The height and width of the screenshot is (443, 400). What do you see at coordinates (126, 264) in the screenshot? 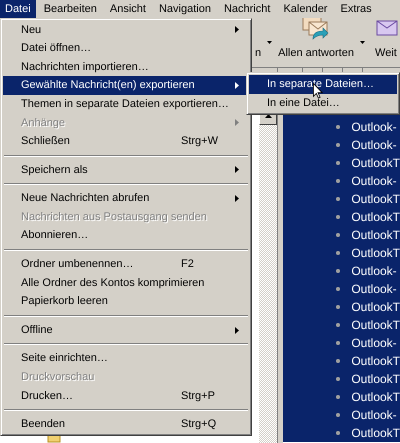
I see `menu-item: Ordner umbenennen… F2` at bounding box center [126, 264].